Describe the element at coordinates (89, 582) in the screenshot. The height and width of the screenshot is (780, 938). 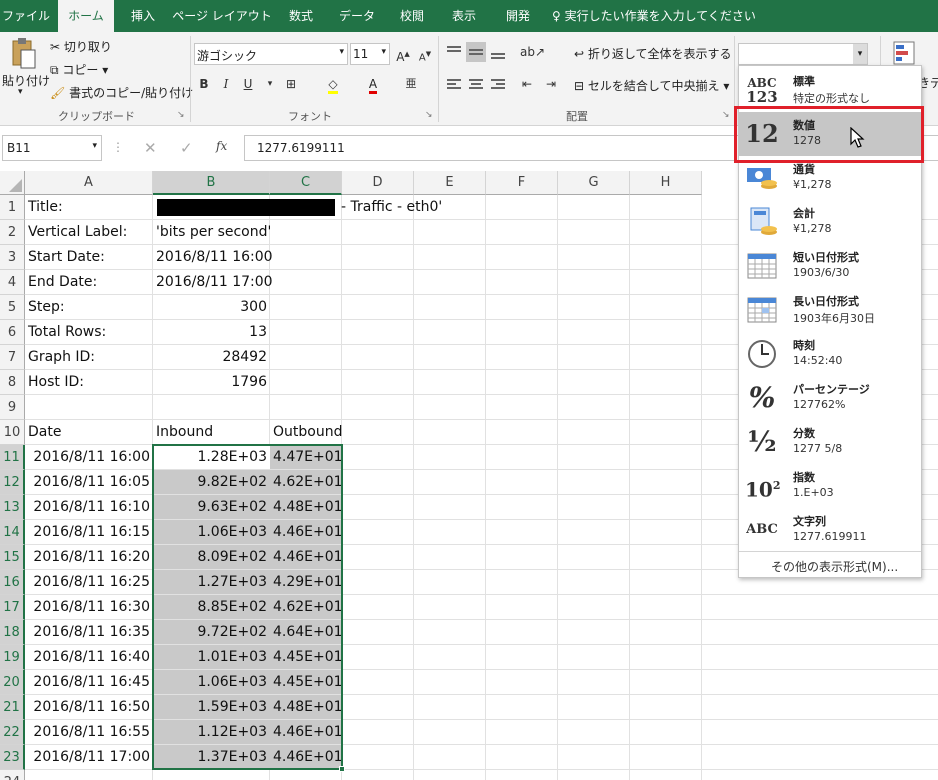
I see `cell-a: 2016/8/11 16:25` at that location.